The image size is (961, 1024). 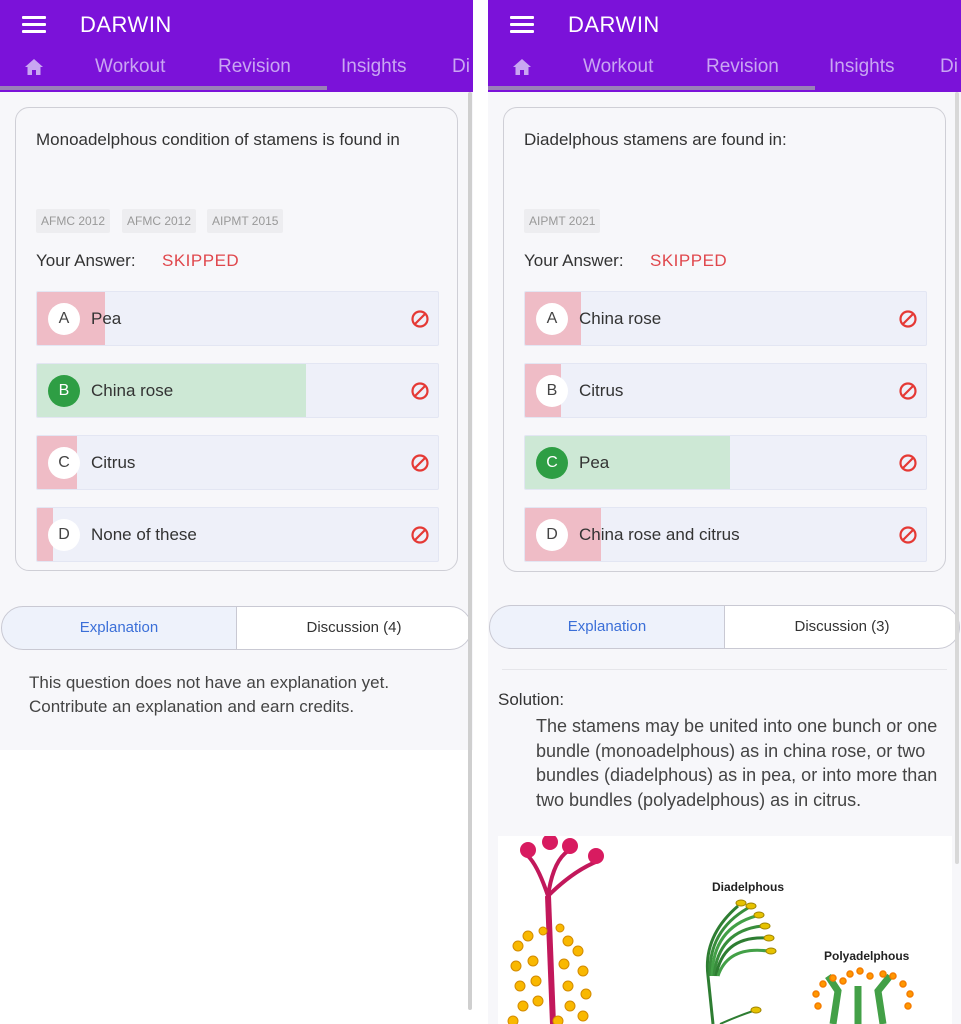 What do you see at coordinates (237, 318) in the screenshot?
I see `option-a: A Pea` at bounding box center [237, 318].